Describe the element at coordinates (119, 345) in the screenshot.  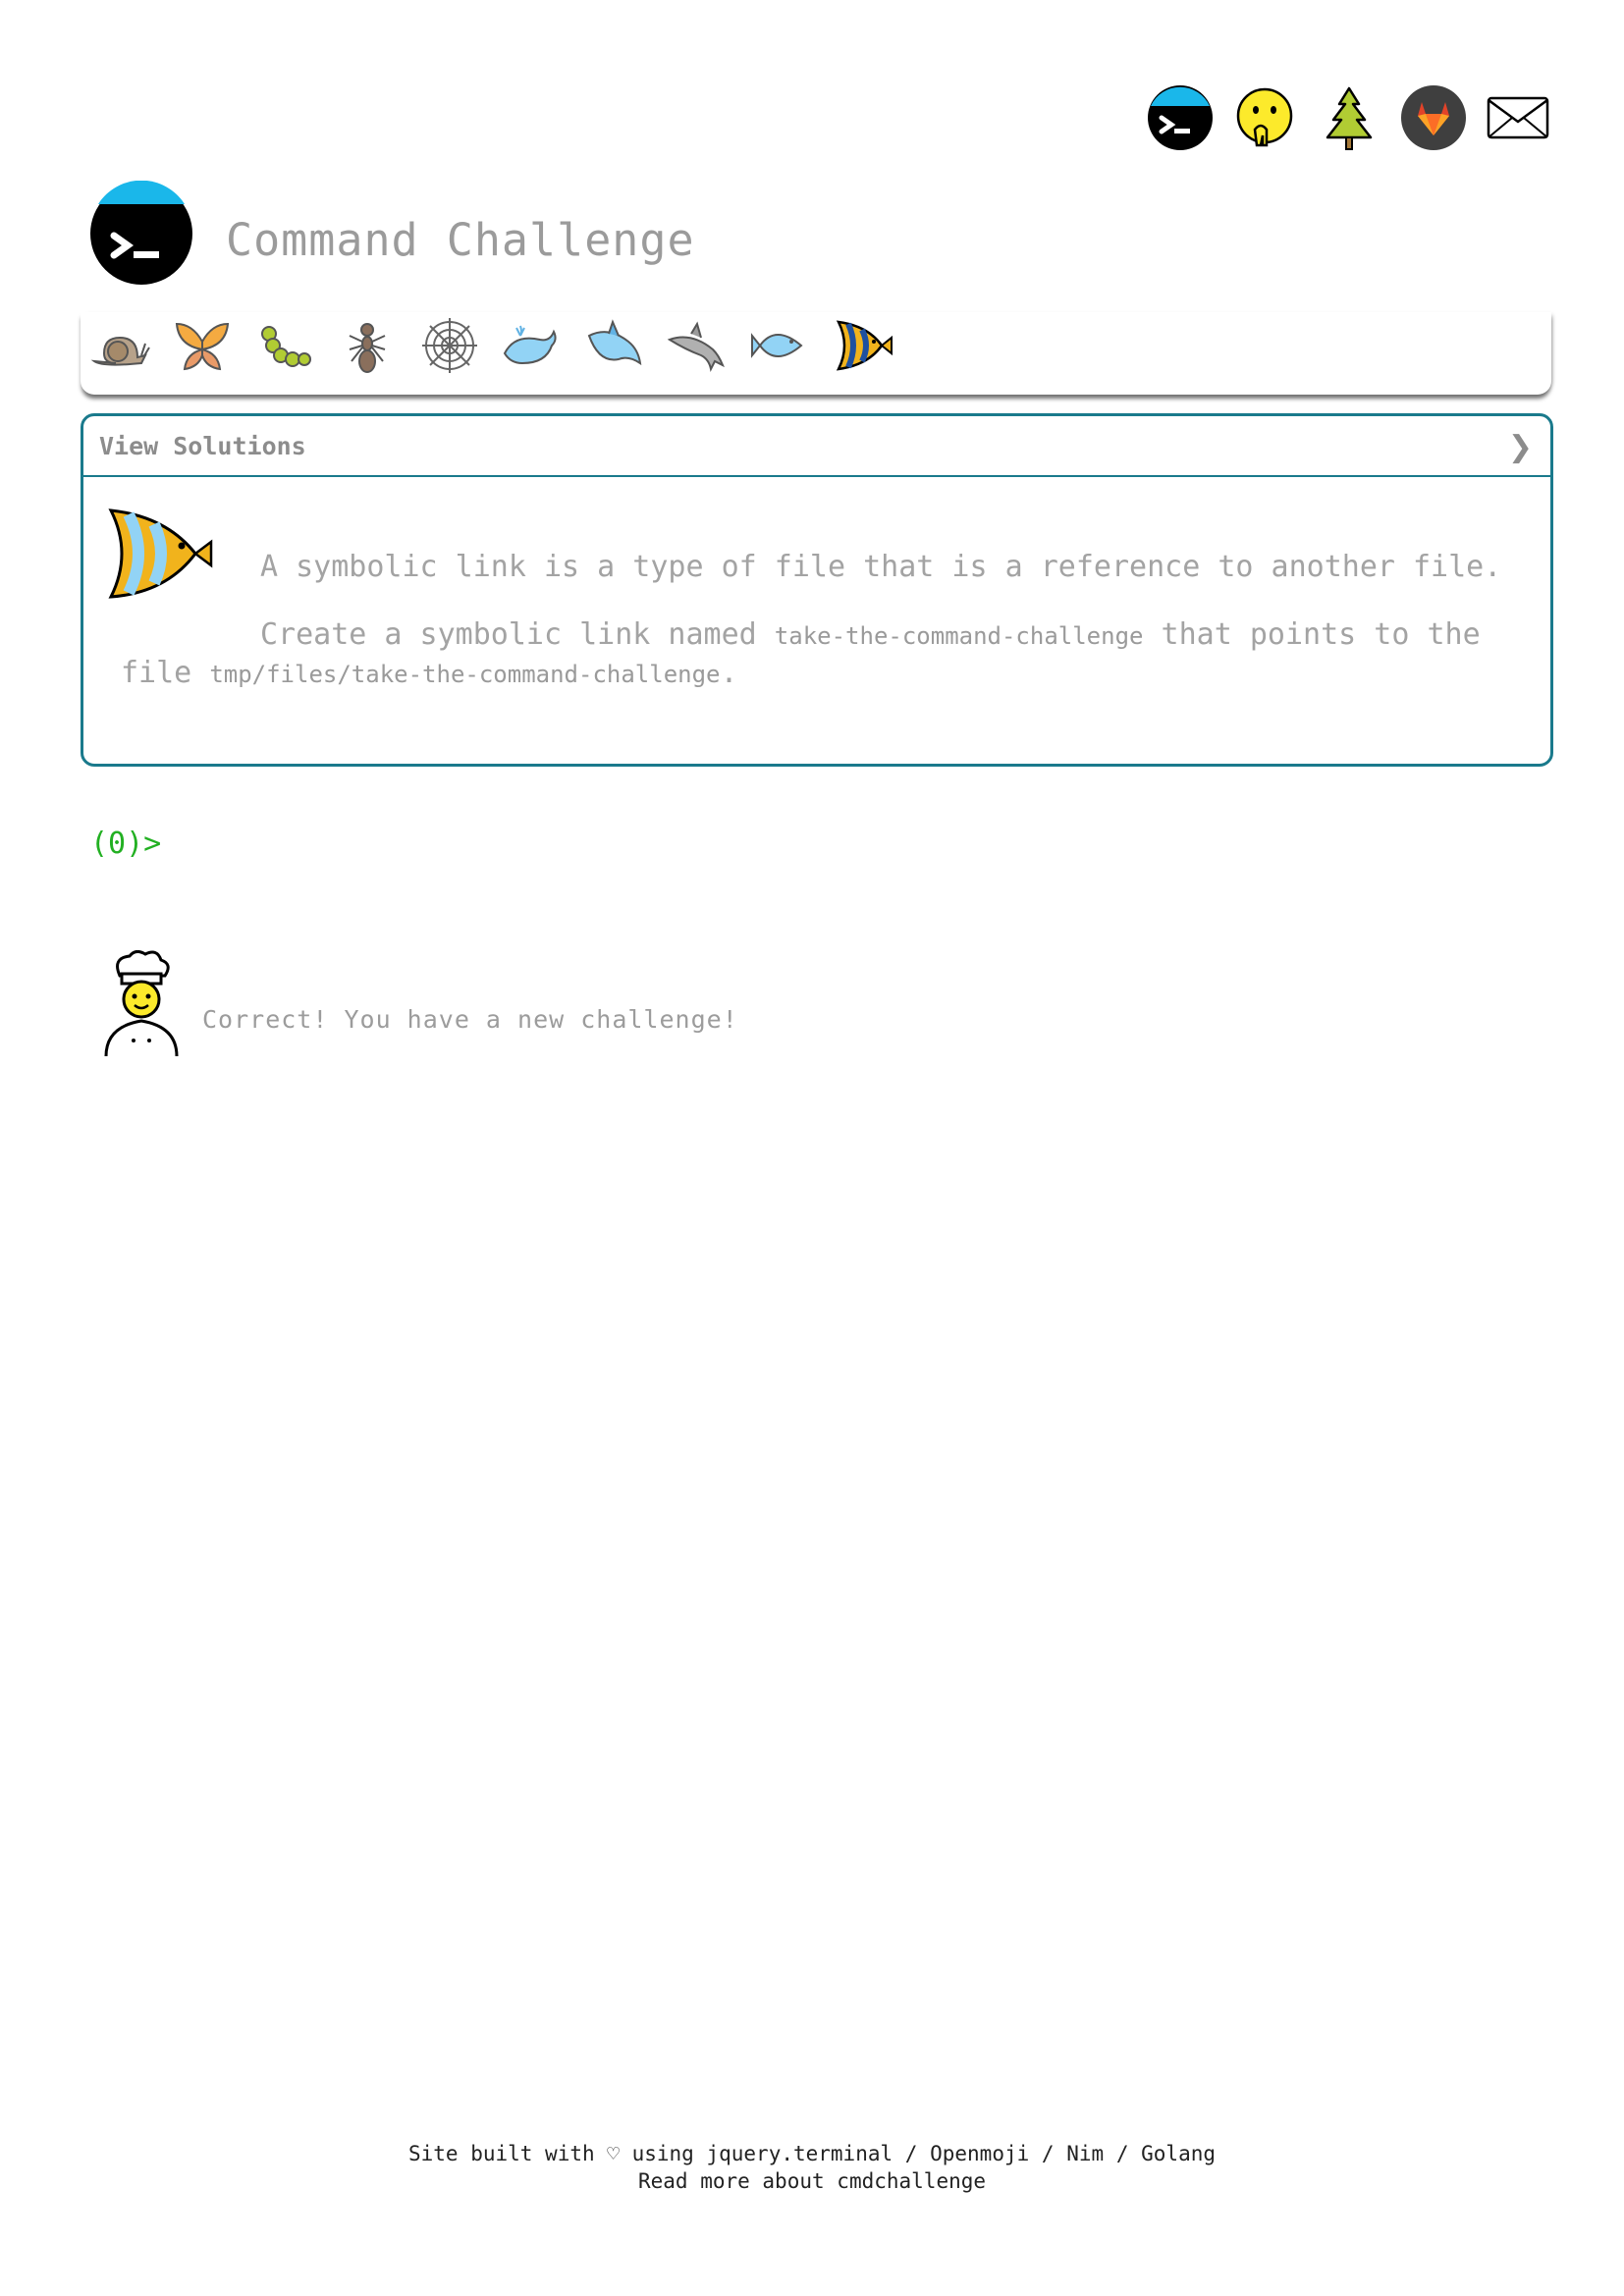
I see `snail-icon` at that location.